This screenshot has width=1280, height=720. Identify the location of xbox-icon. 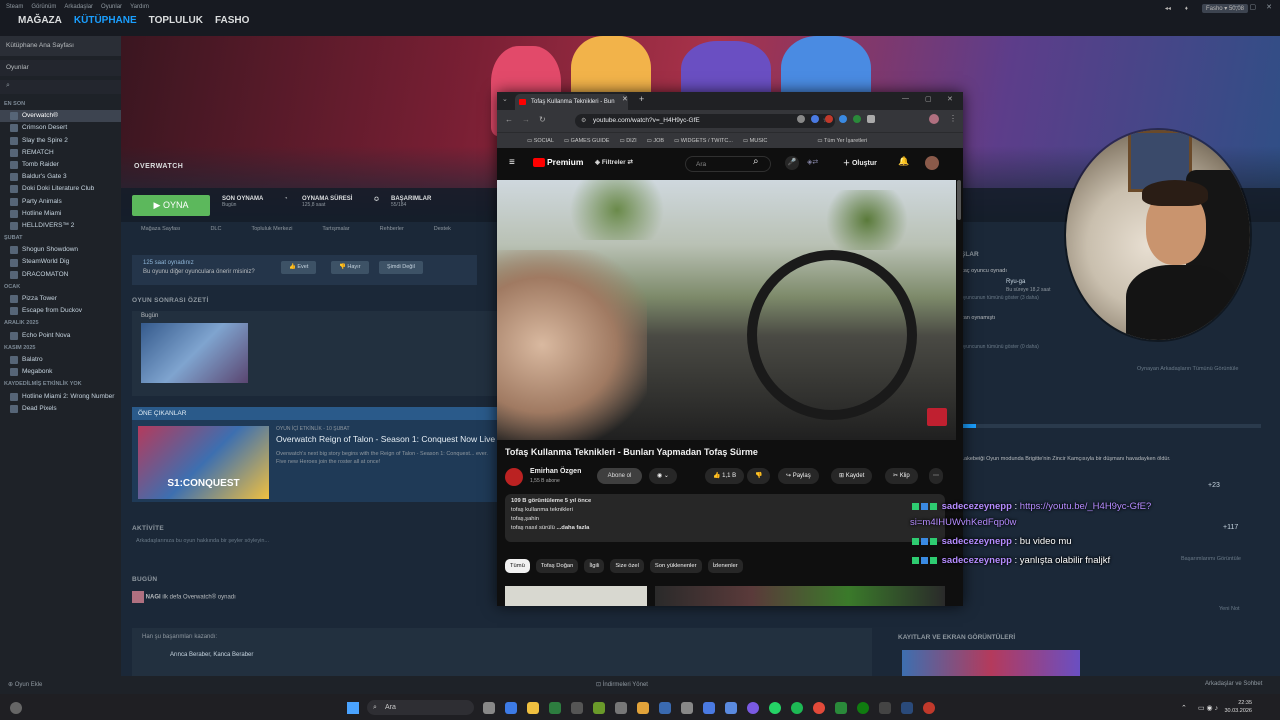
(863, 708).